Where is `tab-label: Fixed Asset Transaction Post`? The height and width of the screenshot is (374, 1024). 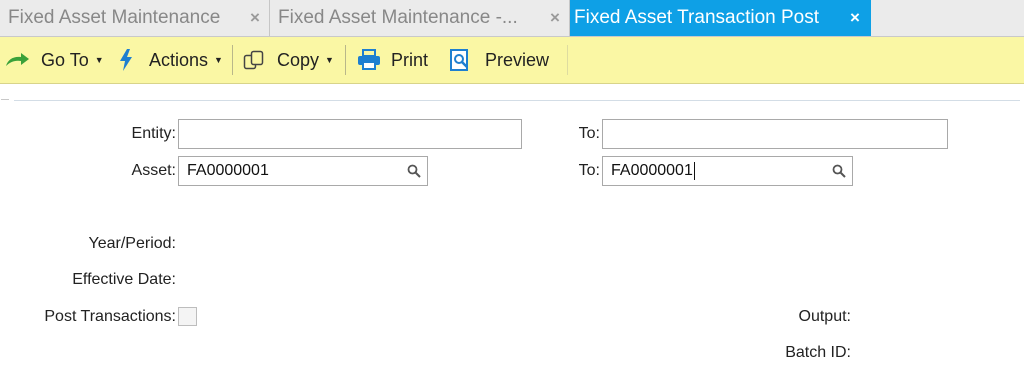 tab-label: Fixed Asset Transaction Post is located at coordinates (697, 17).